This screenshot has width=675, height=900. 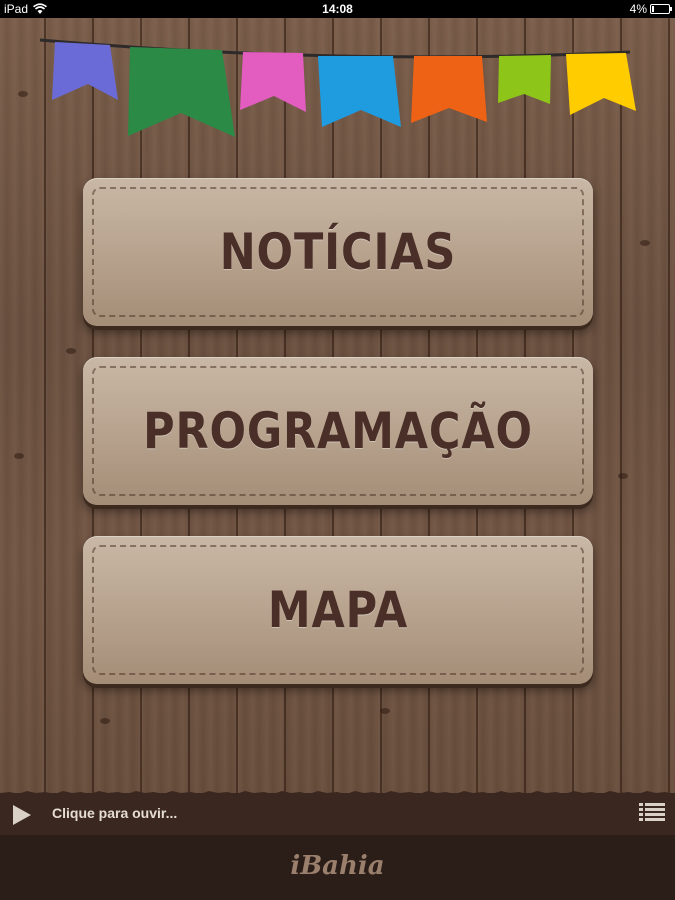 I want to click on noticias-label: NOTÍCIAS, so click(x=338, y=252).